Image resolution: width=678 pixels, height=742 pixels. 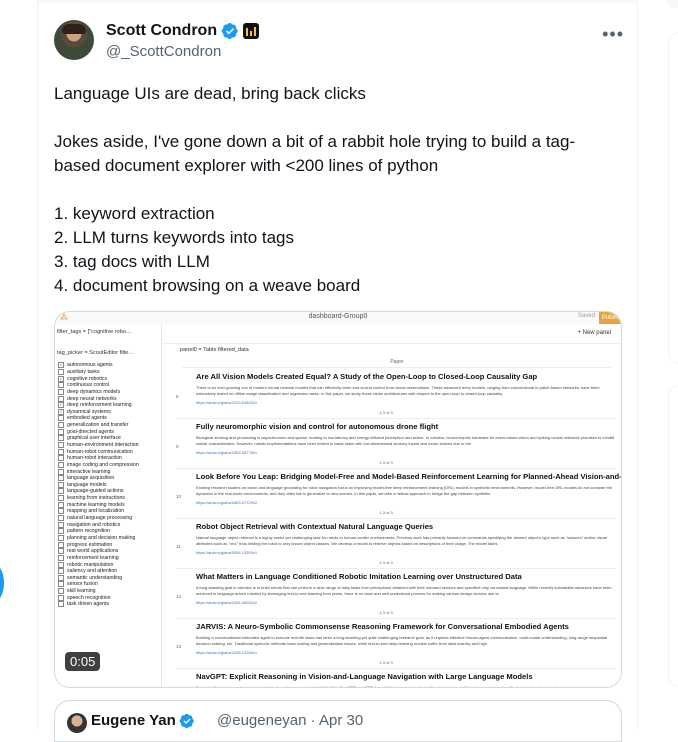 What do you see at coordinates (94, 391) in the screenshot?
I see `tag-label: deep dynamics models` at bounding box center [94, 391].